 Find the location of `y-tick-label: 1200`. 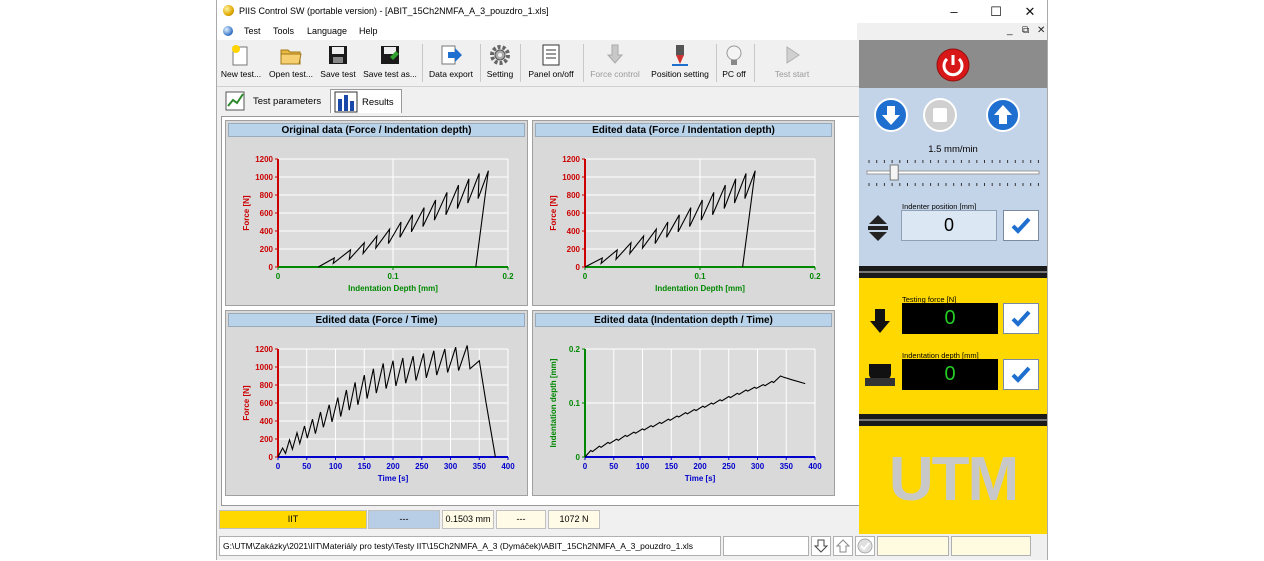

y-tick-label: 1200 is located at coordinates (264, 159).